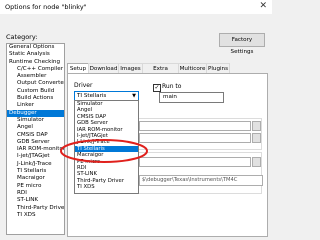 This screenshot has width=320, height=240. Describe the element at coordinates (35, 200) in the screenshot. I see `category-item: ST-LINK` at that location.